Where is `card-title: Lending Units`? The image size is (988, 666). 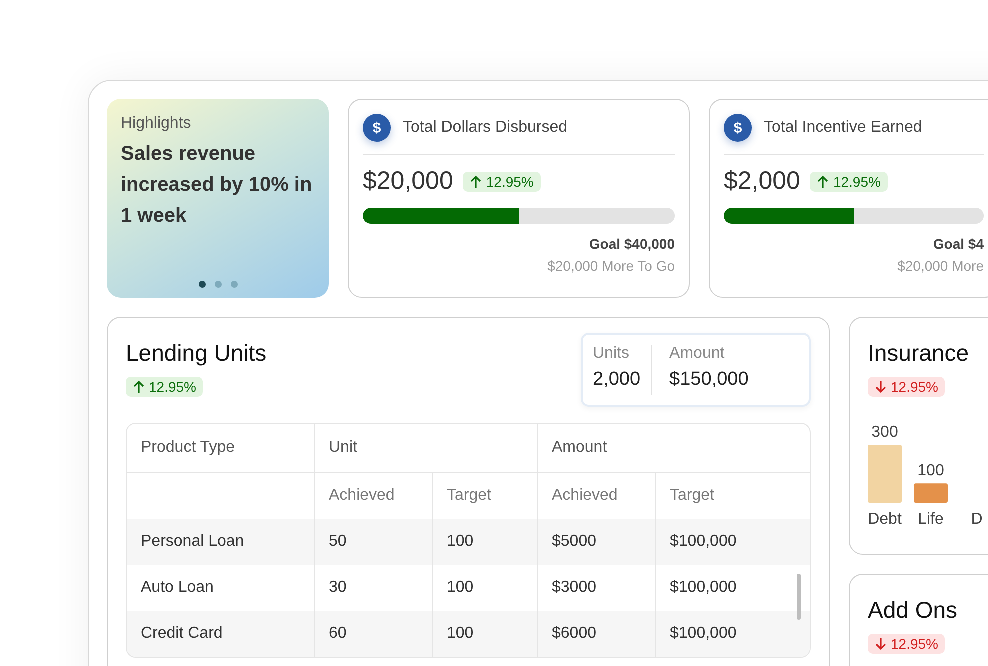 card-title: Lending Units is located at coordinates (196, 353).